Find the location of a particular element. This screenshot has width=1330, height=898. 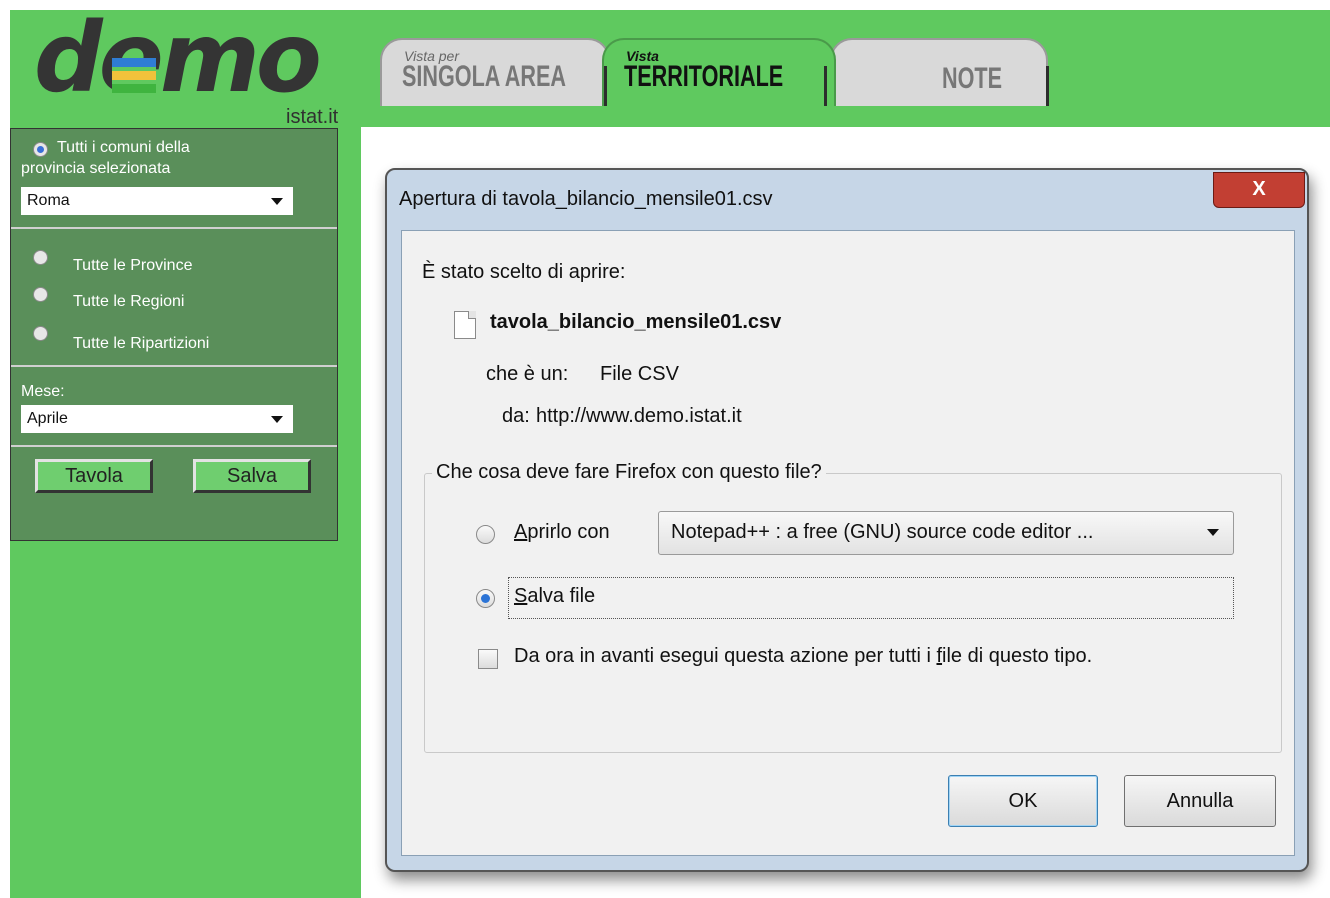

radio-regioni is located at coordinates (40, 294).